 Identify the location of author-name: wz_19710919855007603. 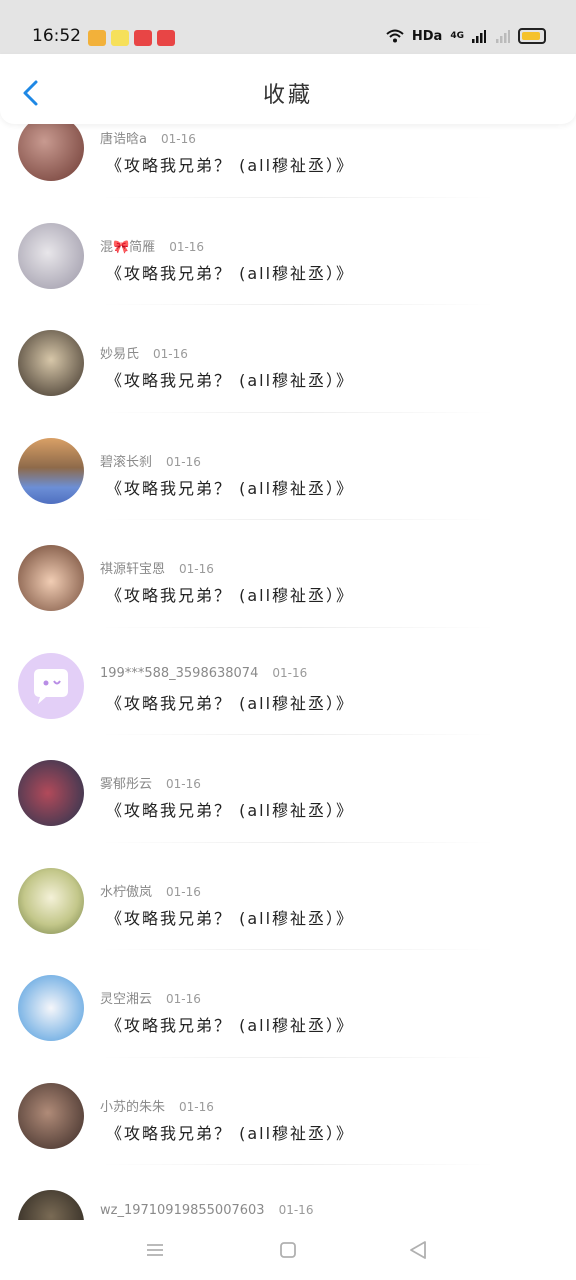
(182, 1210).